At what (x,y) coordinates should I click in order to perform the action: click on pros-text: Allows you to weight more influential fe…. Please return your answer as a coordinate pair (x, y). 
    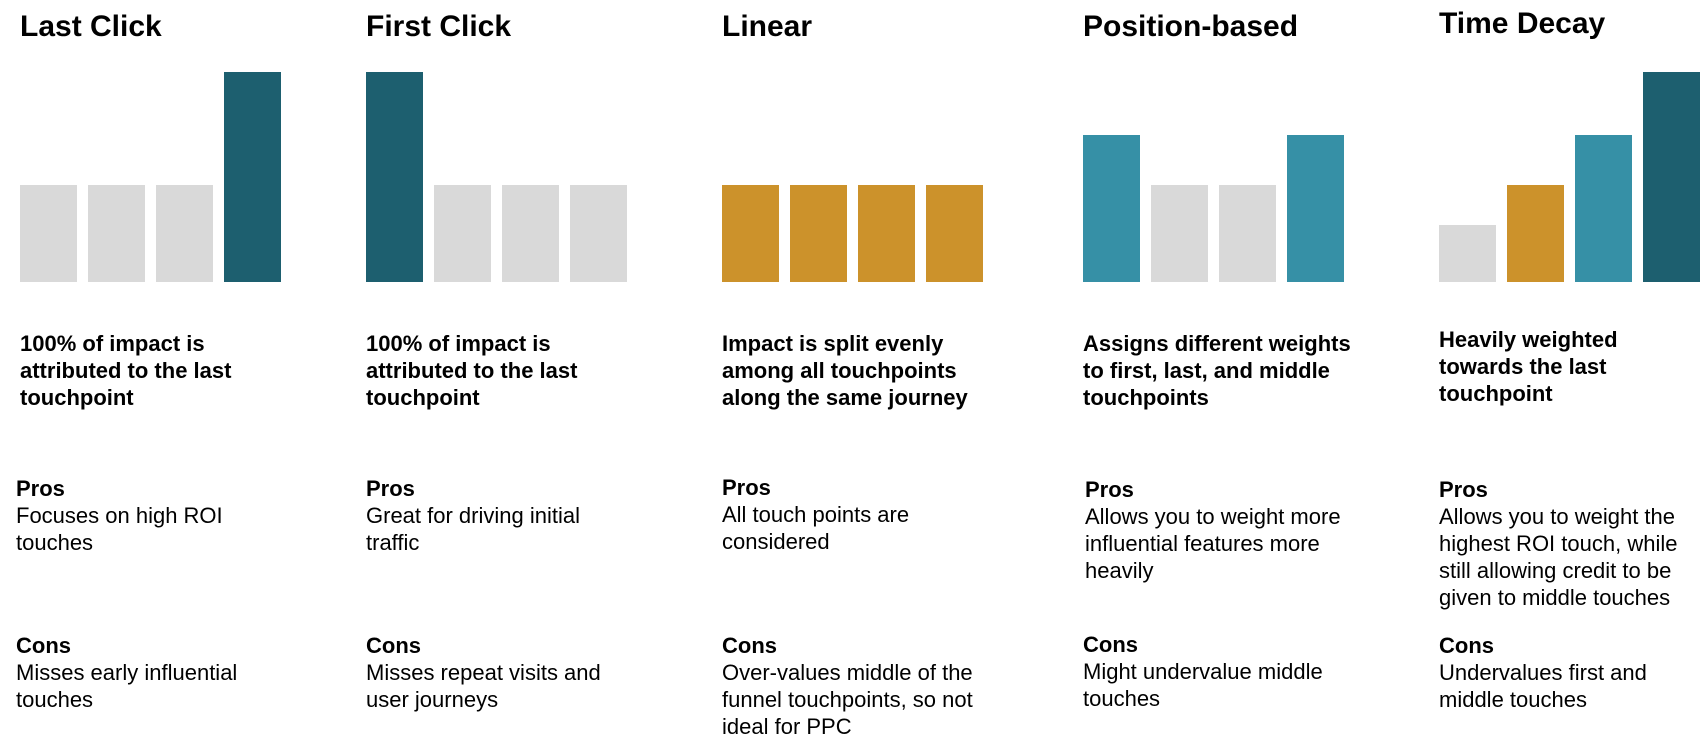
    Looking at the image, I should click on (1213, 543).